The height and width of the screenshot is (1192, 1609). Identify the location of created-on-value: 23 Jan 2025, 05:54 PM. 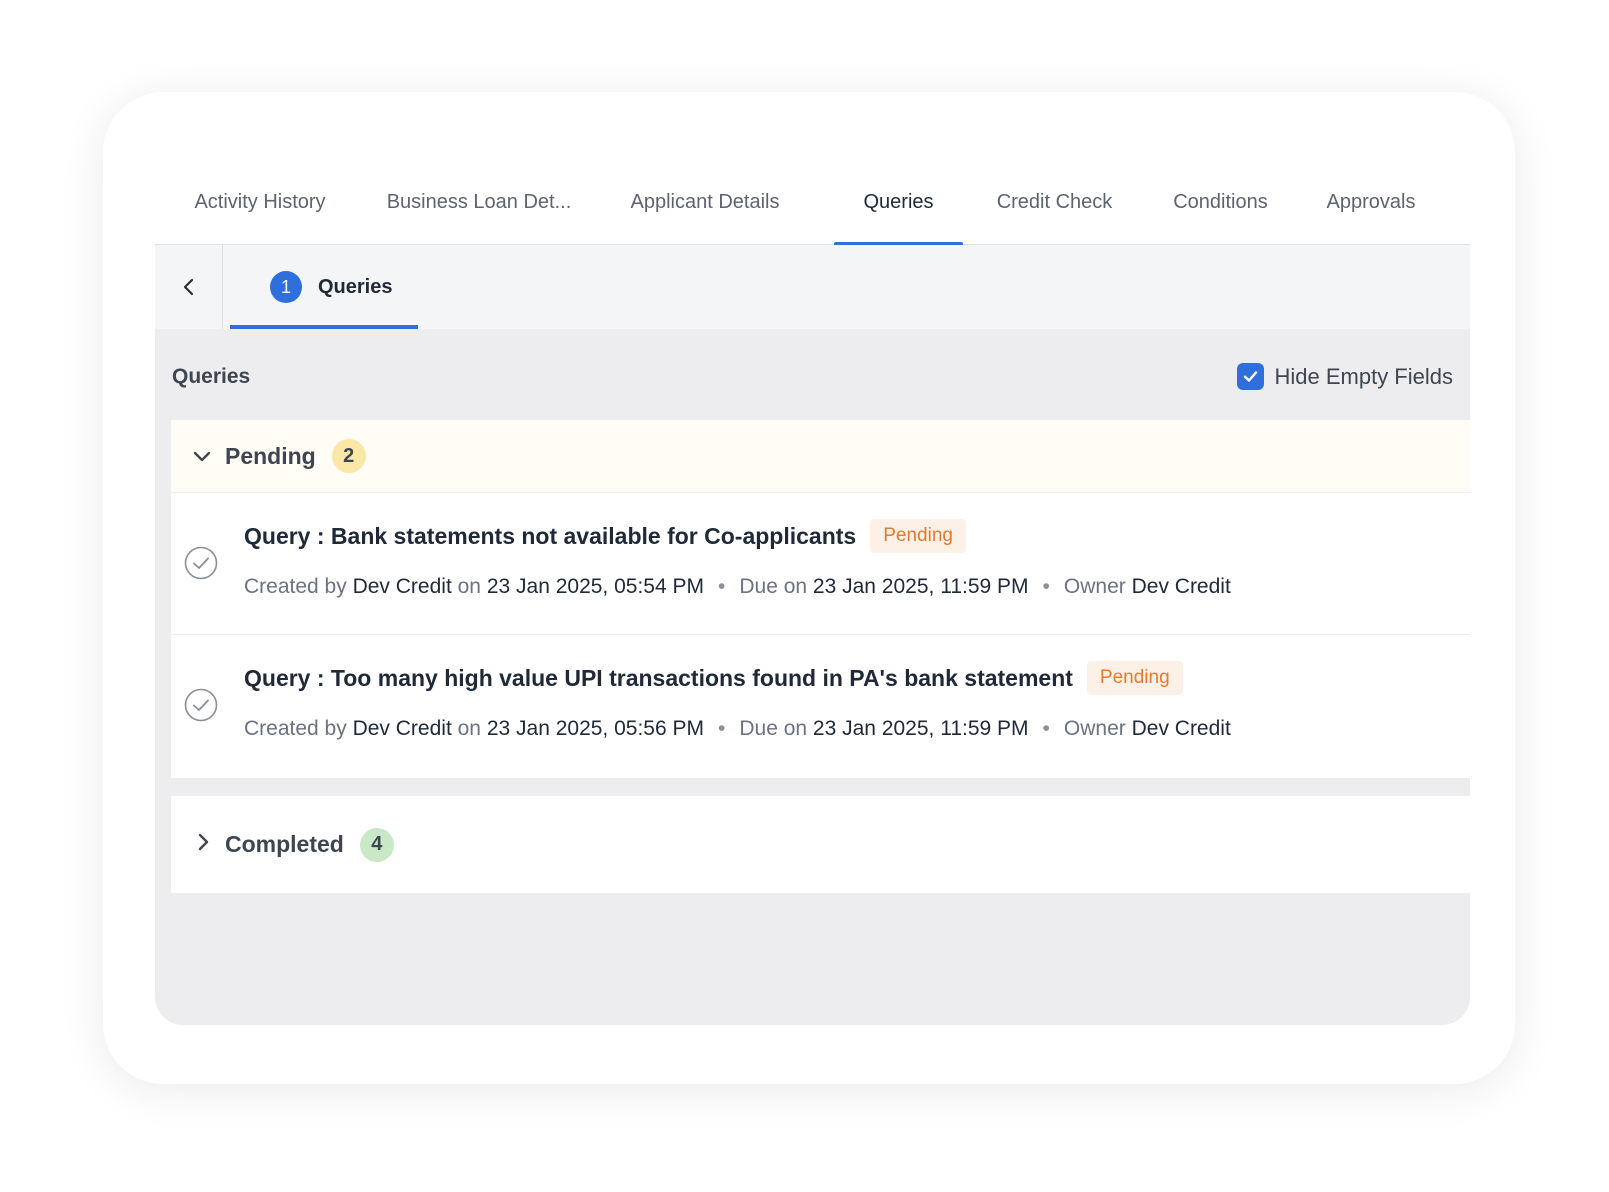
(595, 586).